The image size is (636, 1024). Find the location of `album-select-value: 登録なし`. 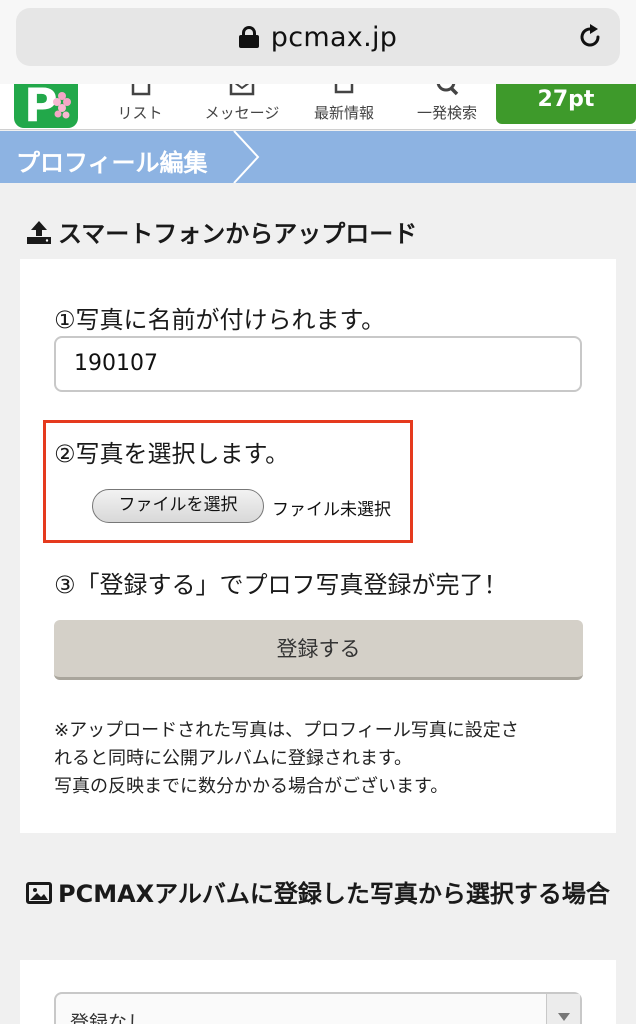

album-select-value: 登録なし is located at coordinates (108, 1018).